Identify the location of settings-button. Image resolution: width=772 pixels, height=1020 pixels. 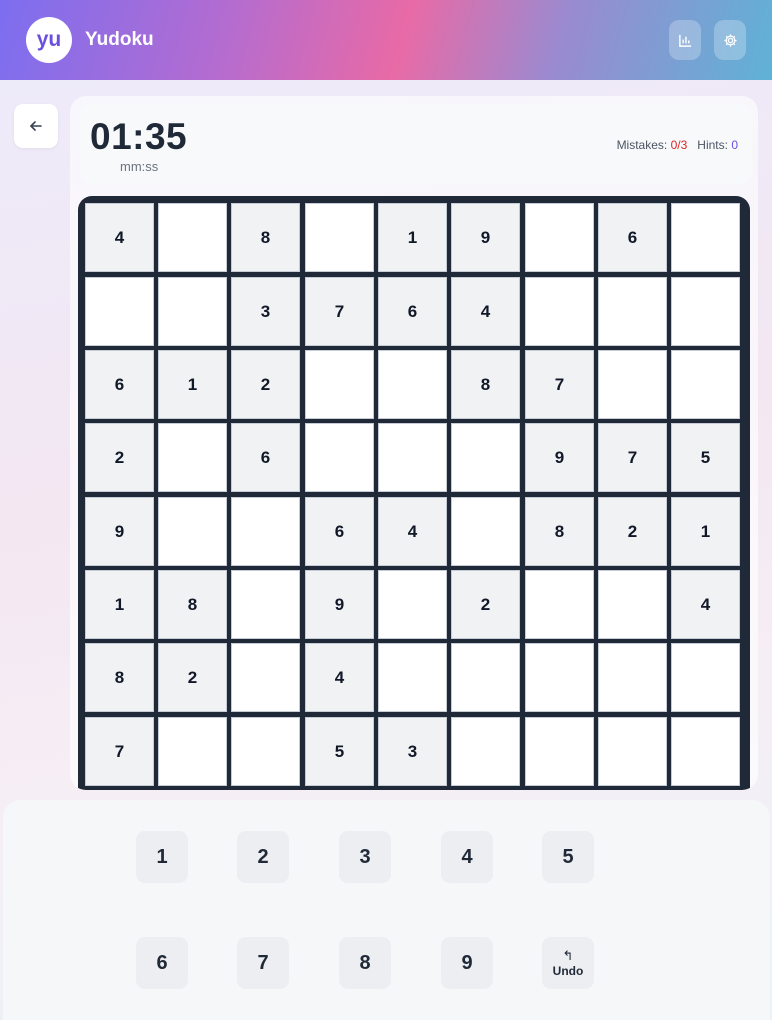
(730, 40).